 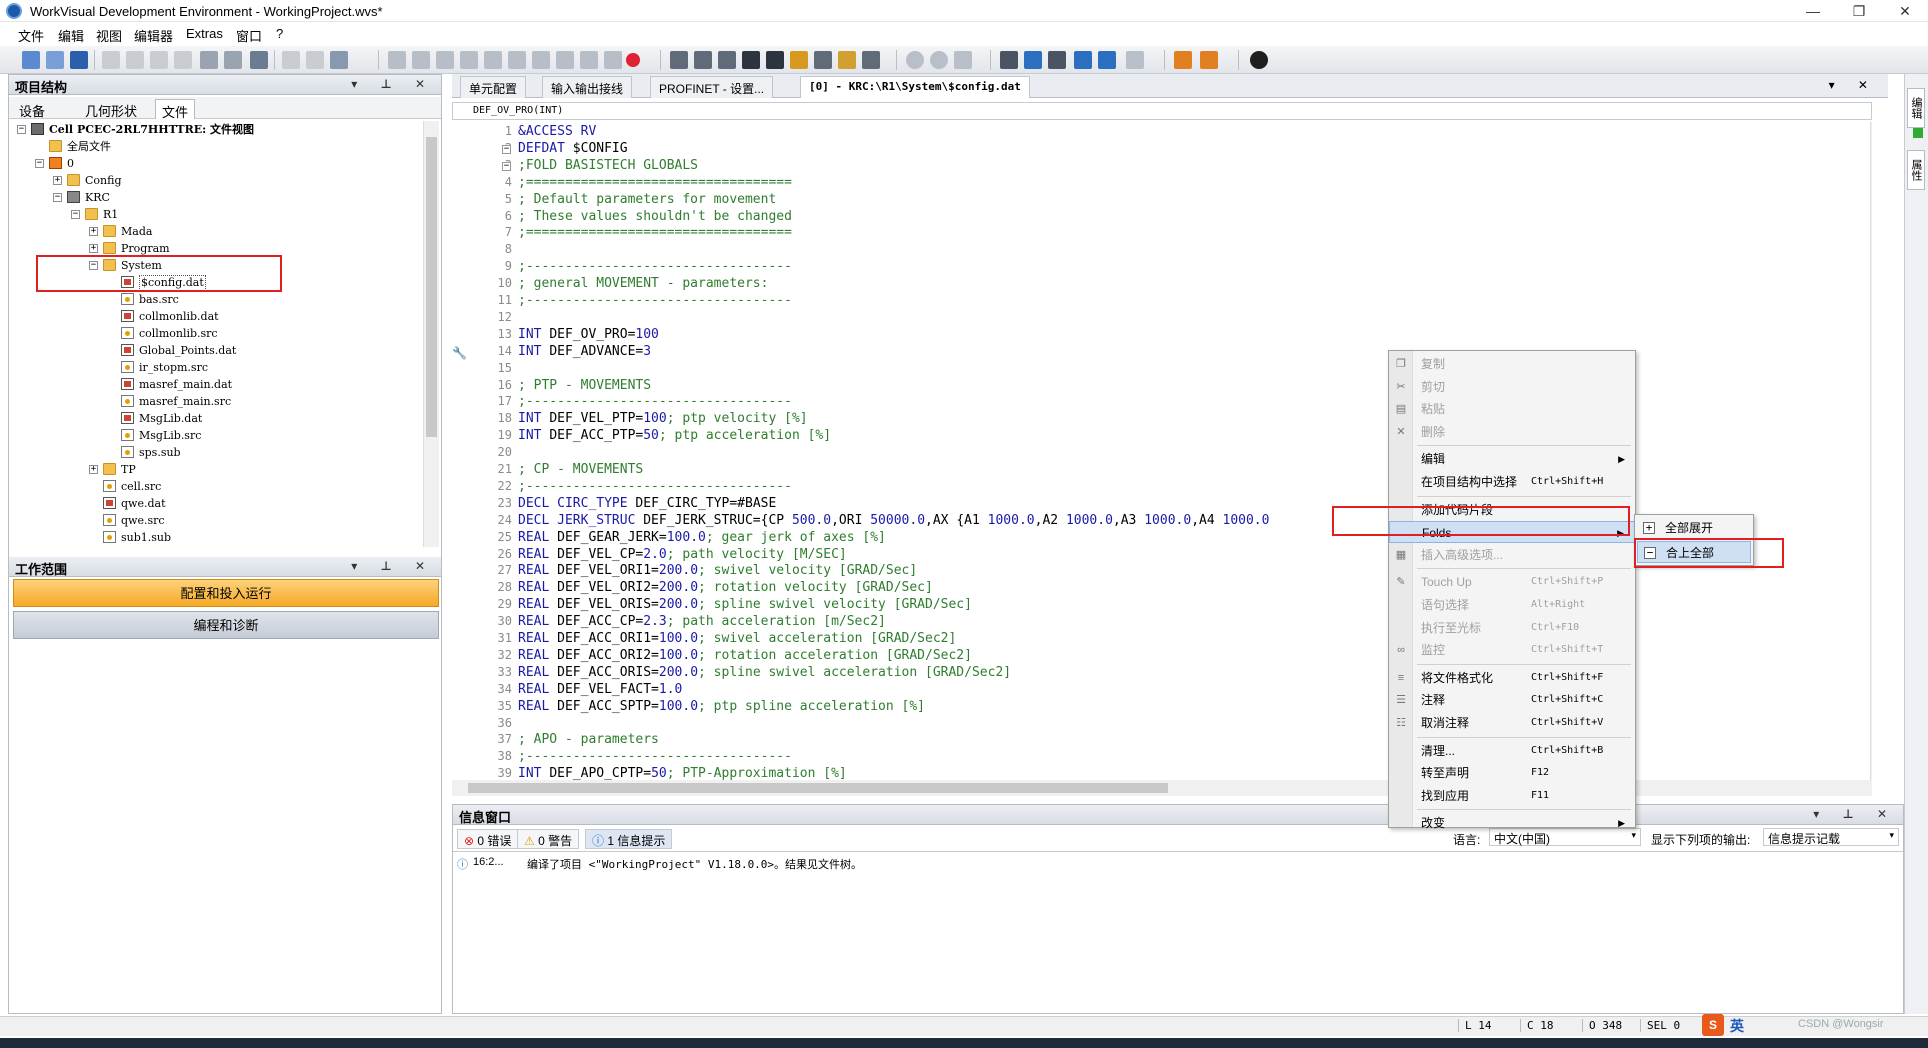 I want to click on code-line: ; PTP - MOVEMENTS, so click(x=584, y=385).